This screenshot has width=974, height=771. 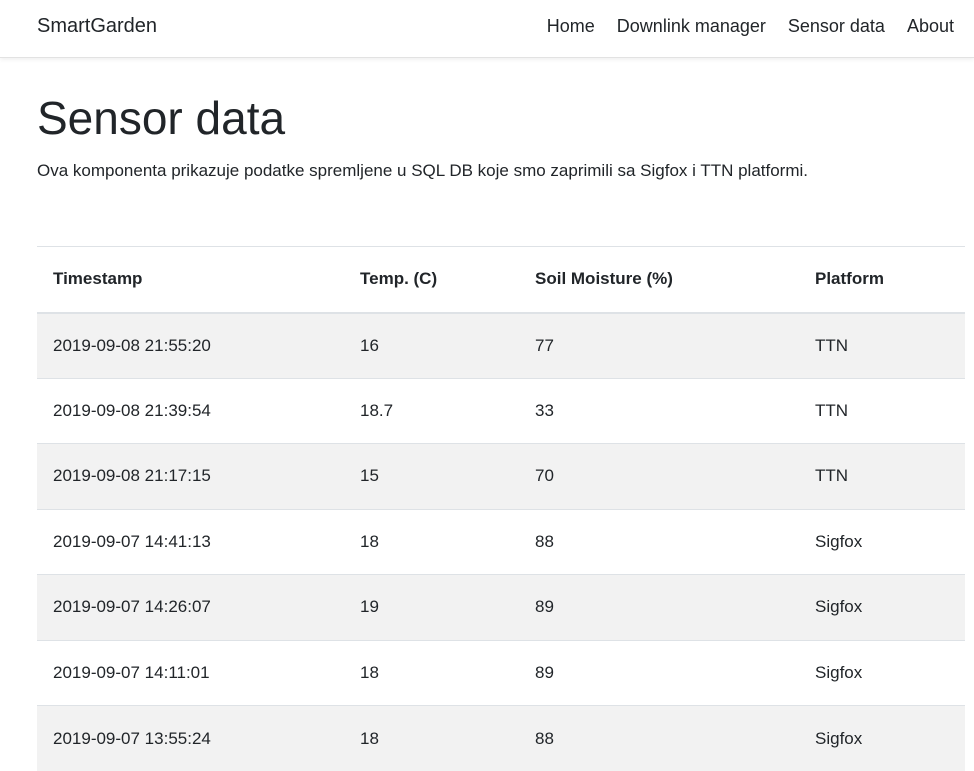 I want to click on table-row: 2019-09-07 14:26:07 19 89 Sigfox, so click(x=501, y=608).